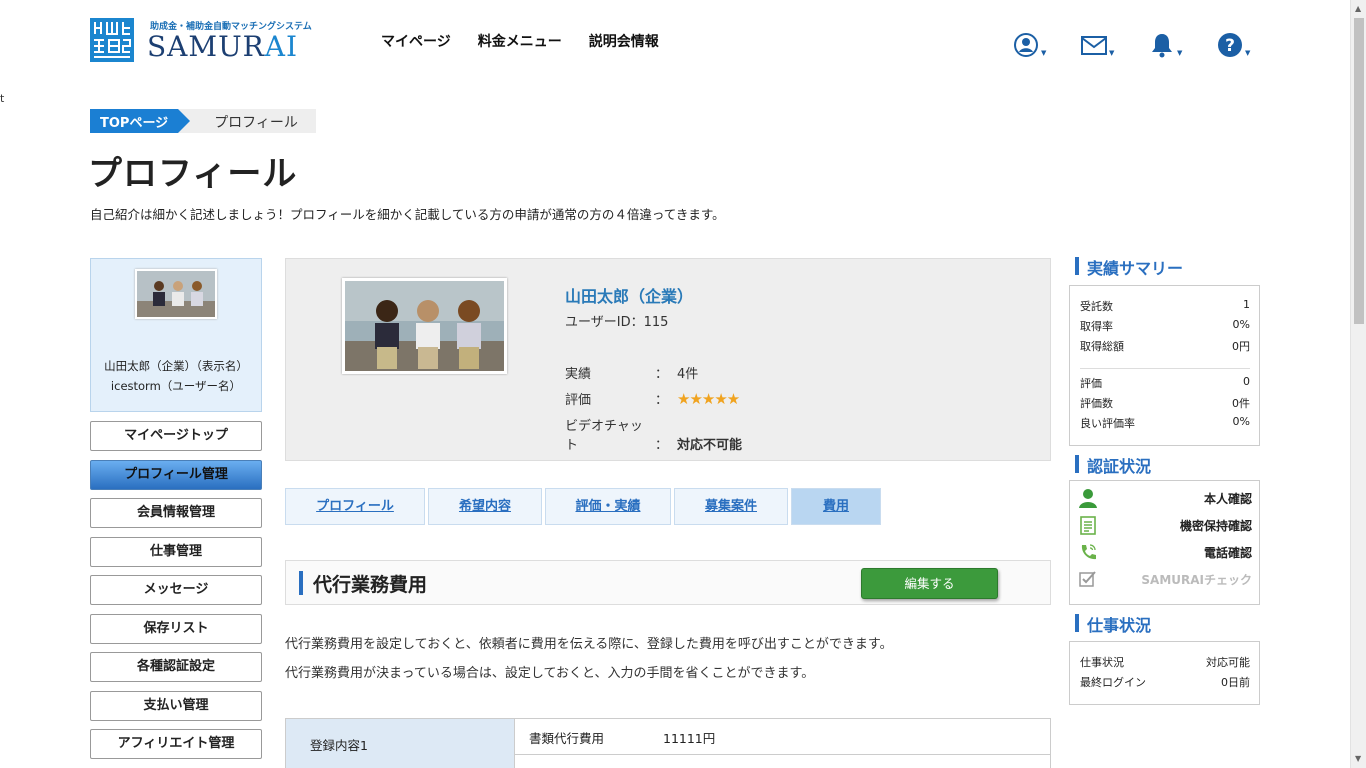 The width and height of the screenshot is (1366, 768). What do you see at coordinates (617, 322) in the screenshot?
I see `profile-user-id: ユーザーID：115` at bounding box center [617, 322].